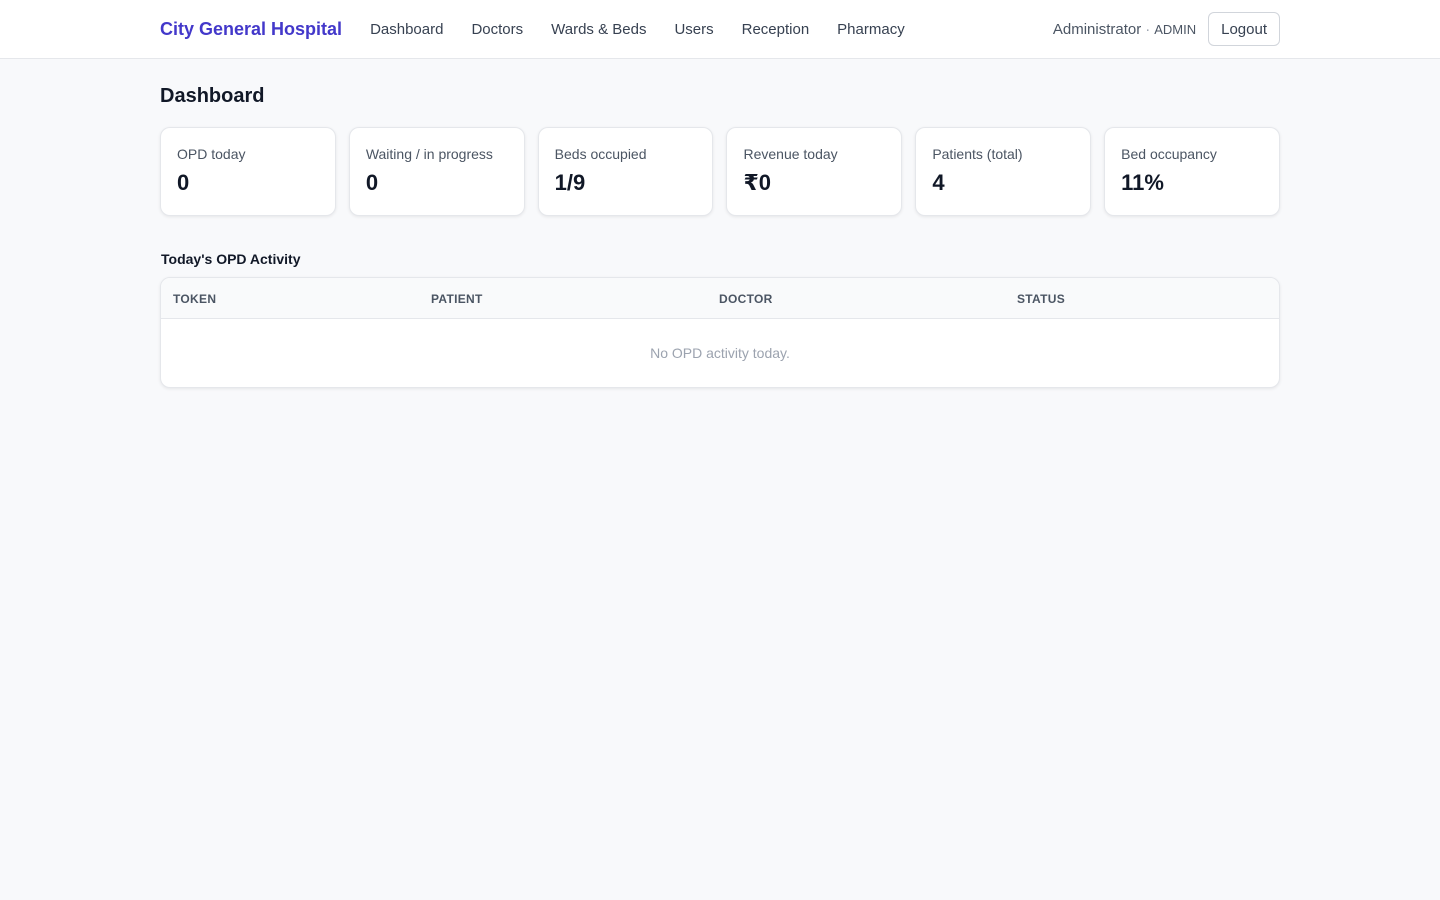  What do you see at coordinates (429, 154) in the screenshot?
I see `stat-label: Waiting / in progress` at bounding box center [429, 154].